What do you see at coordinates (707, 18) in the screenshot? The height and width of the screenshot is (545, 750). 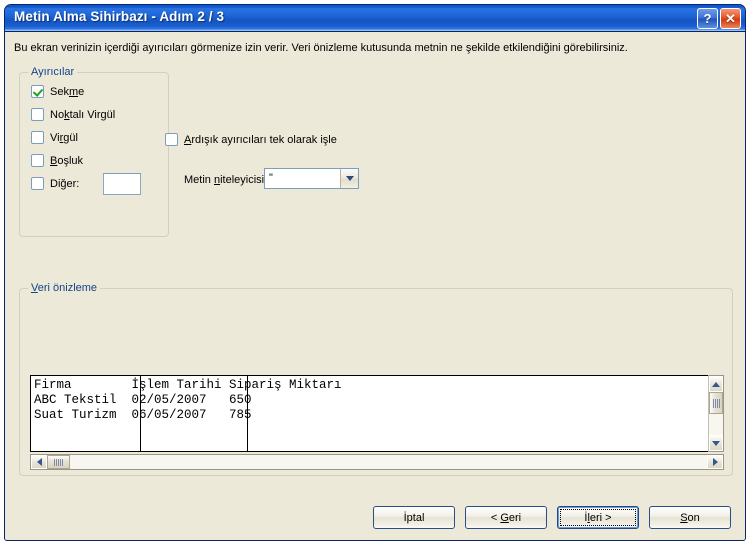 I see `help-icon: ?` at bounding box center [707, 18].